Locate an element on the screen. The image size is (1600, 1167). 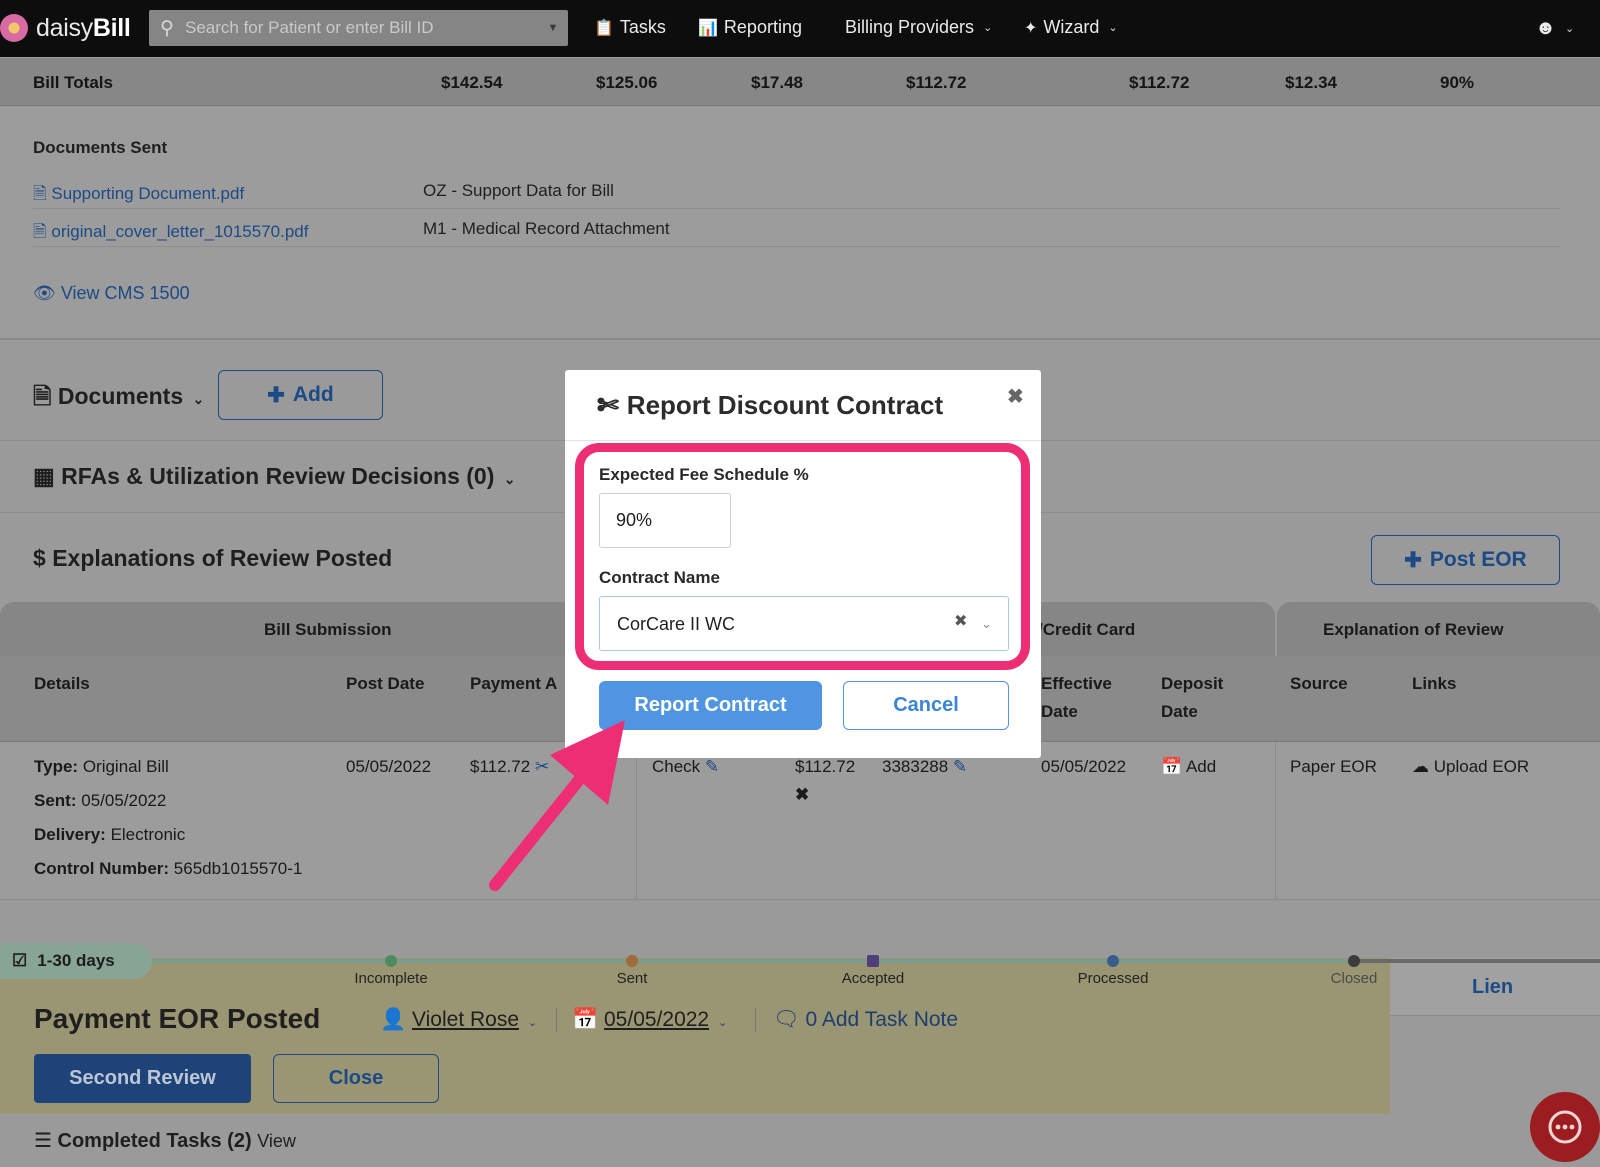
nav-wizard-label: Wizard is located at coordinates (1071, 27).